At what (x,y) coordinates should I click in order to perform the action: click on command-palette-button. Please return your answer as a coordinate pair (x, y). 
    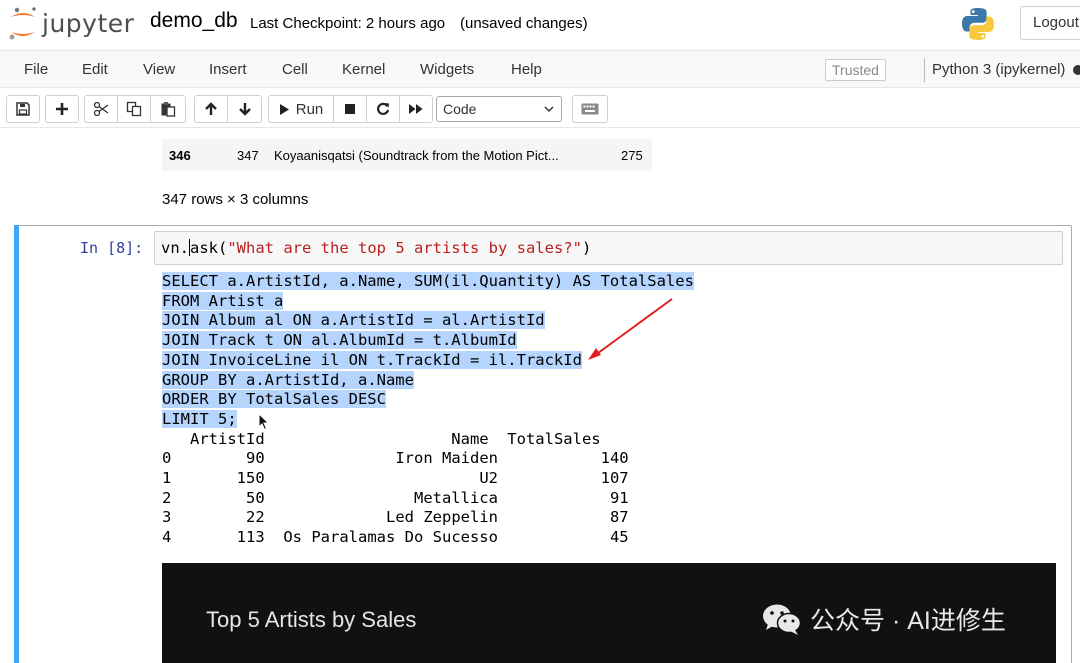
    Looking at the image, I should click on (590, 109).